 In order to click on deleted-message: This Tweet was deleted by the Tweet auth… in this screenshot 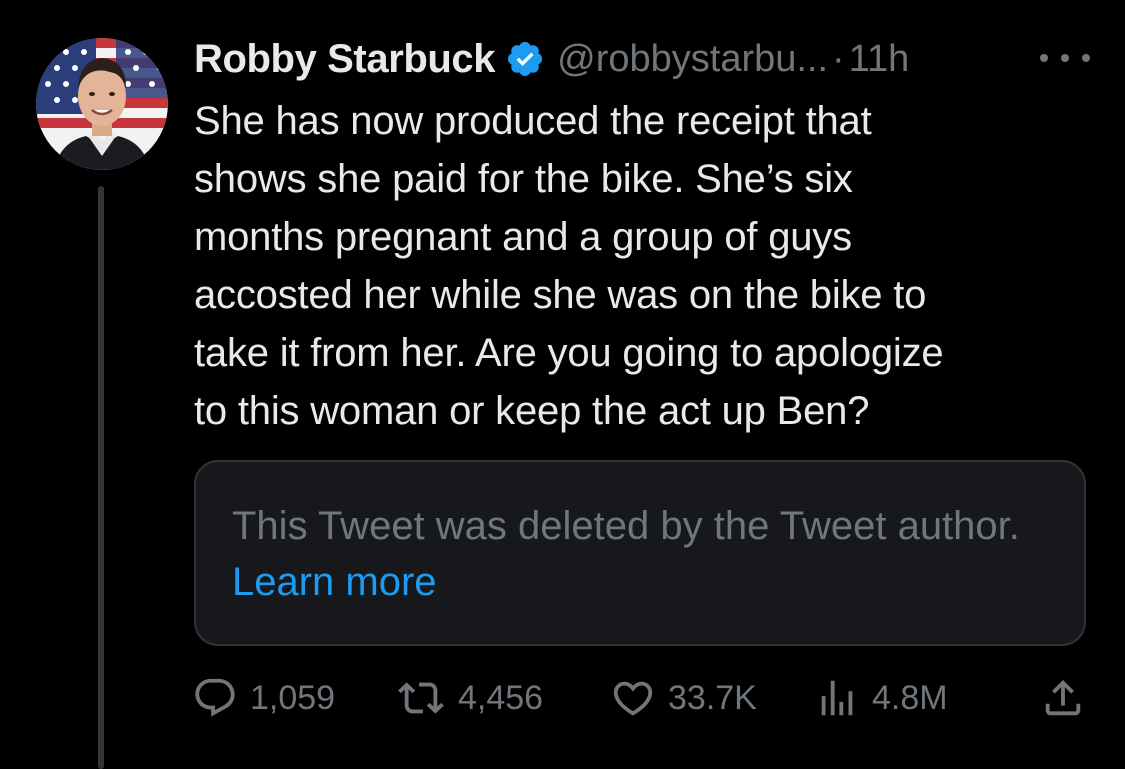, I will do `click(626, 526)`.